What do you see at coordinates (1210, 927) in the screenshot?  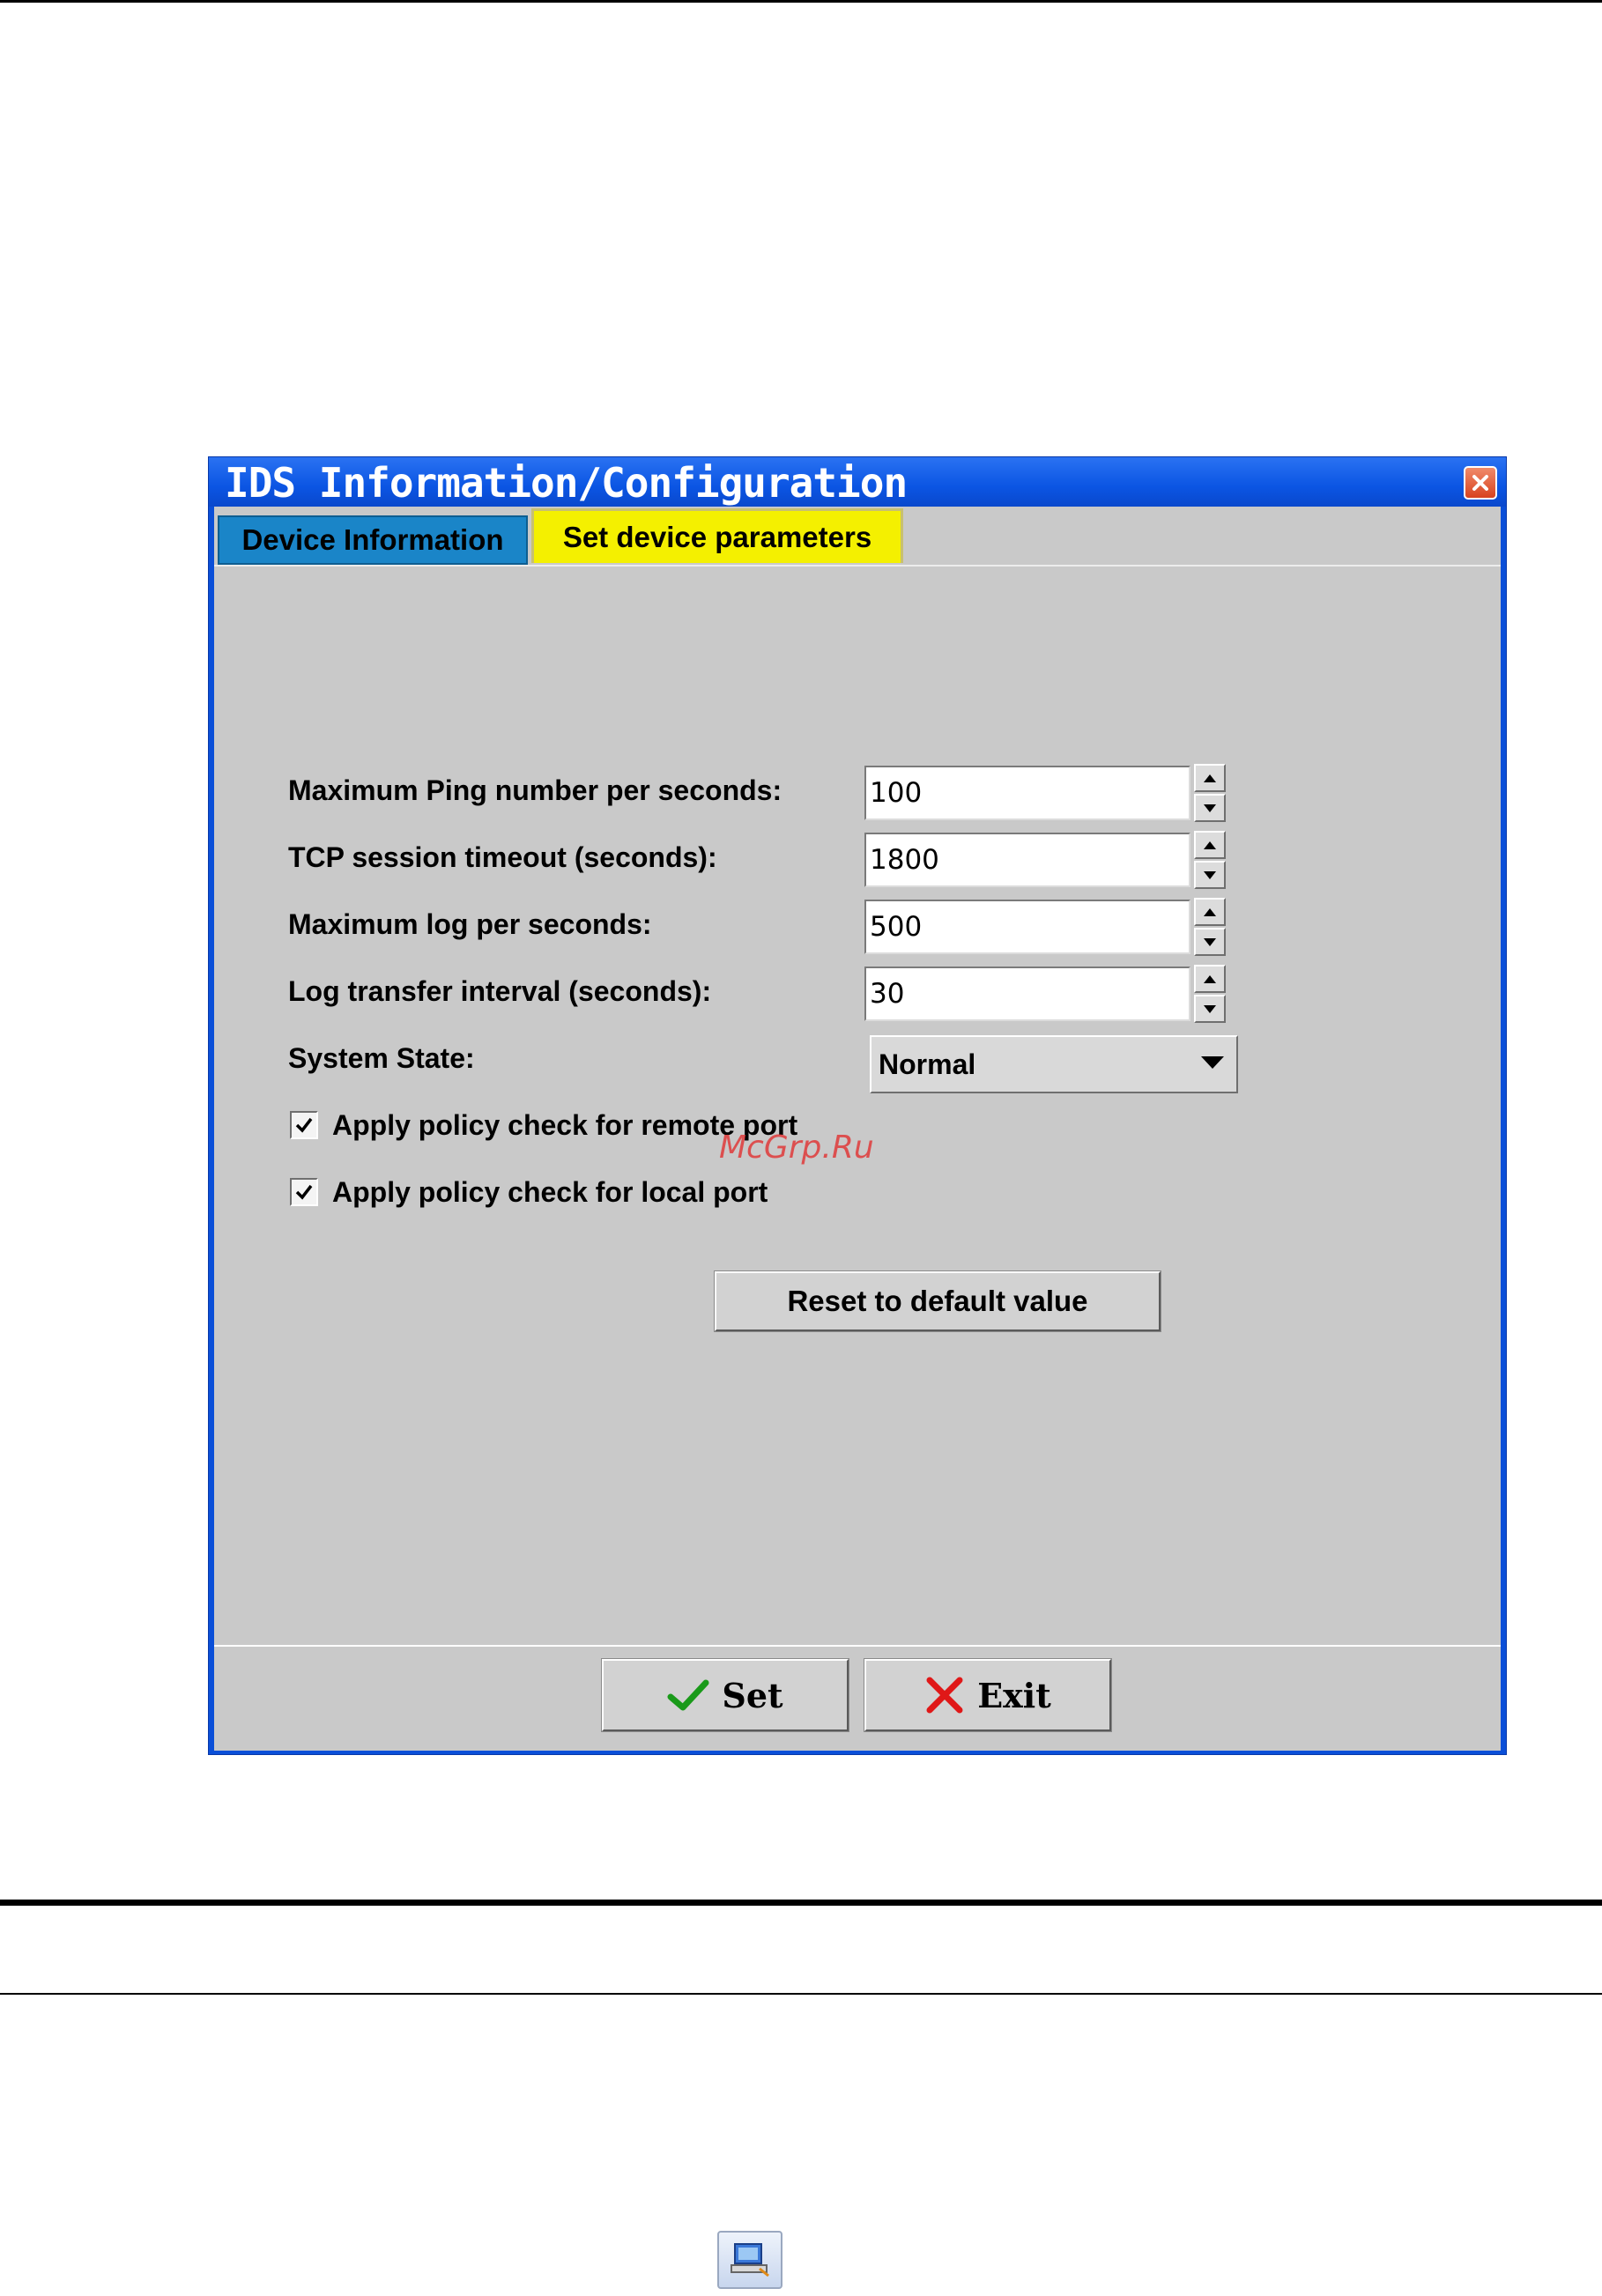 I see `max-log-spinner` at bounding box center [1210, 927].